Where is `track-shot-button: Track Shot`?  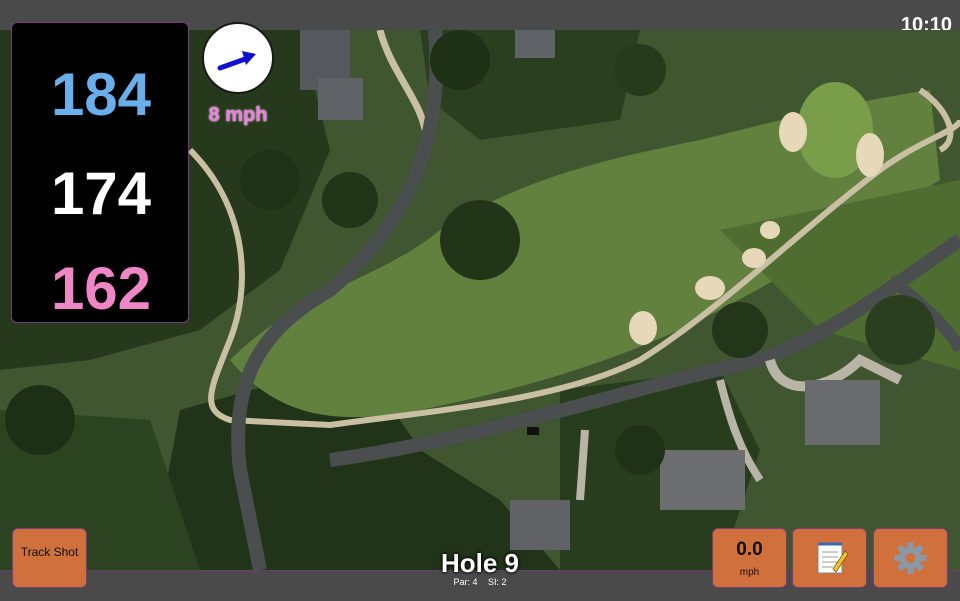 track-shot-button: Track Shot is located at coordinates (49, 558).